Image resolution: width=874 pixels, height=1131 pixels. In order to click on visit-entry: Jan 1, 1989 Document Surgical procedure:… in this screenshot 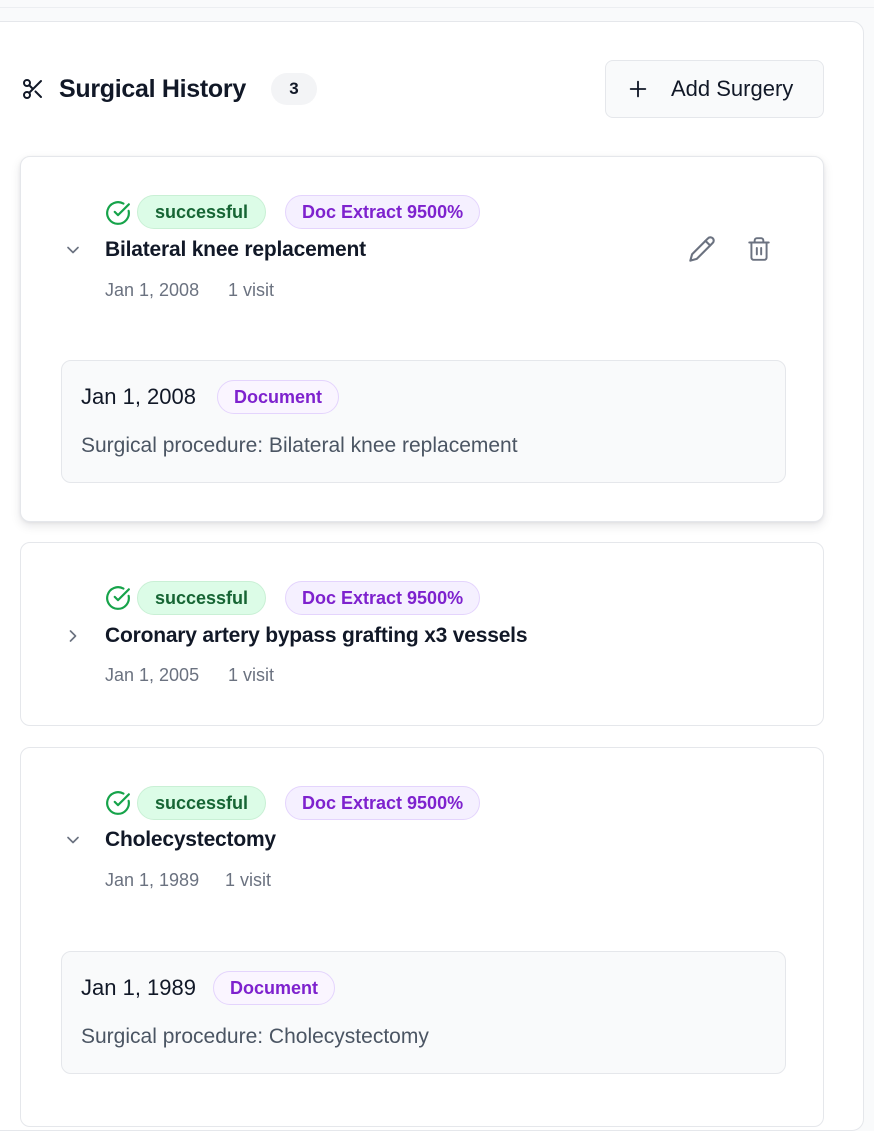, I will do `click(423, 1012)`.